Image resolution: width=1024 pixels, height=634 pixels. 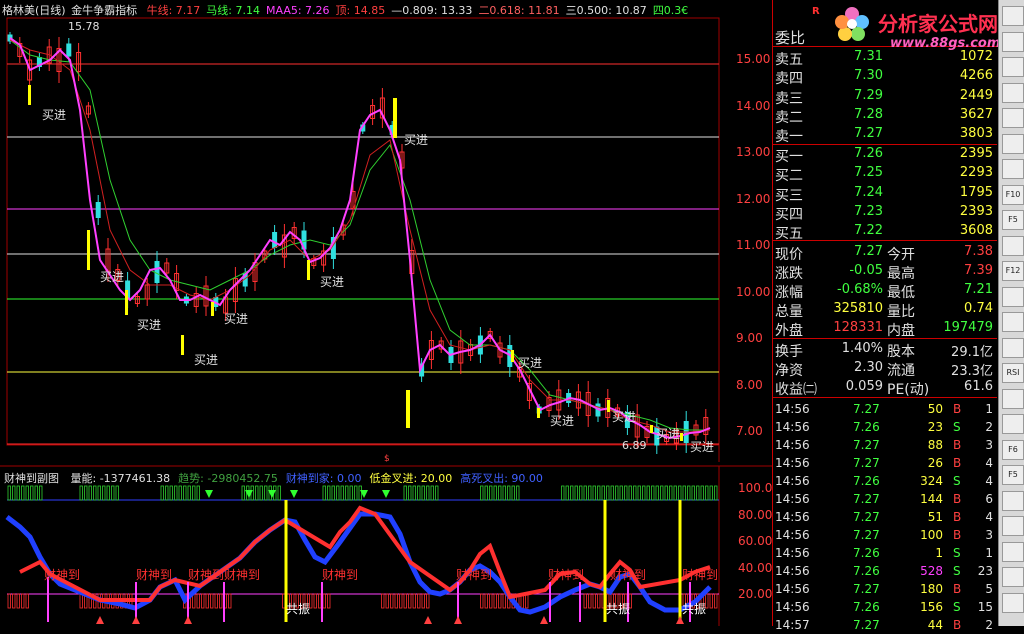 I want to click on stat-name: 外盘, so click(x=789, y=331).